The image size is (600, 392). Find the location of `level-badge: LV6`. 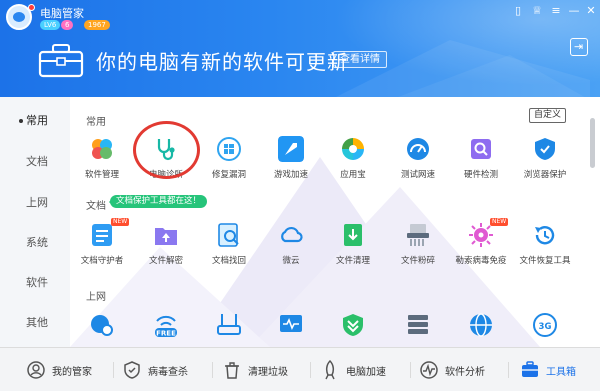

level-badge: LV6 is located at coordinates (50, 25).